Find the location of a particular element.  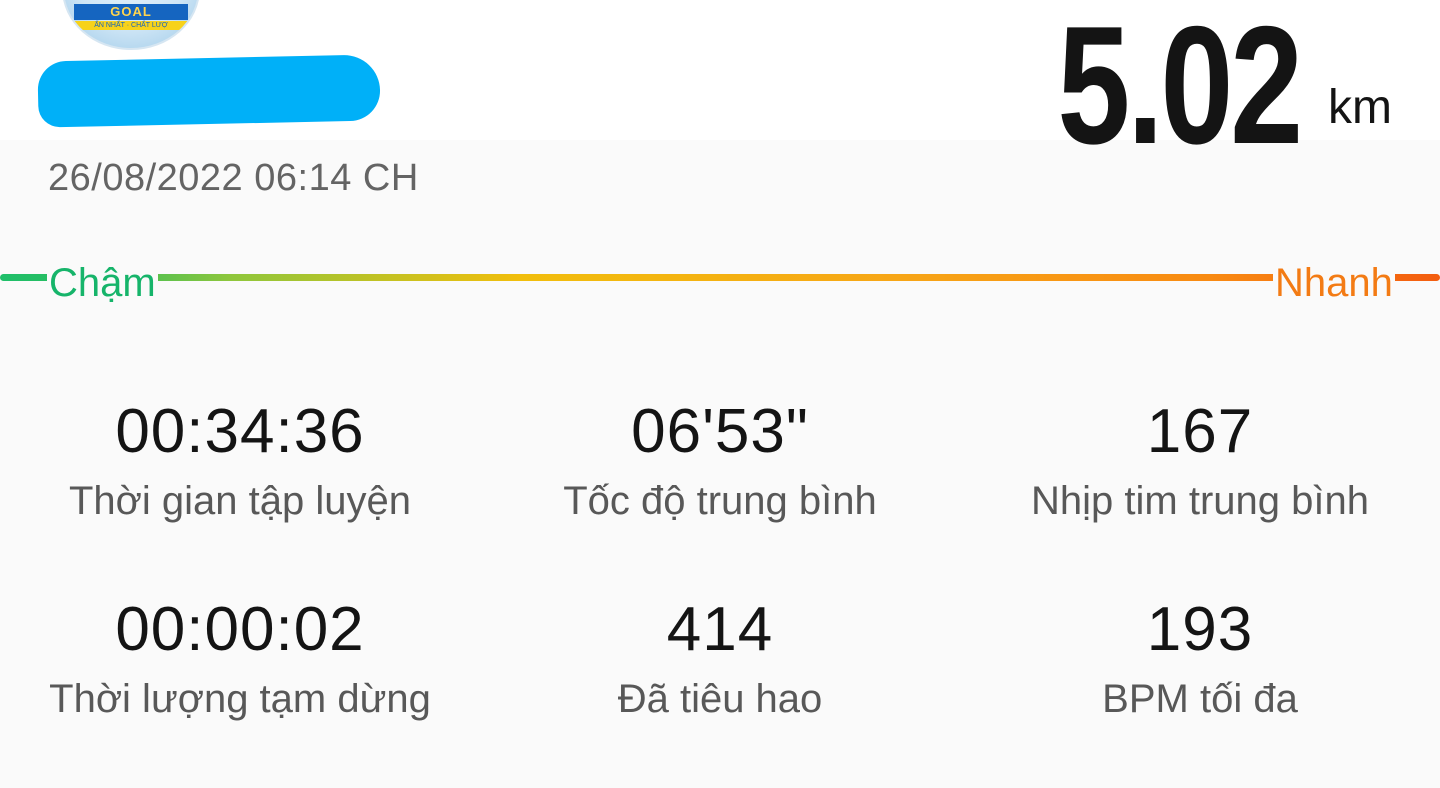

stat-value: 00:34:36 is located at coordinates (240, 431).